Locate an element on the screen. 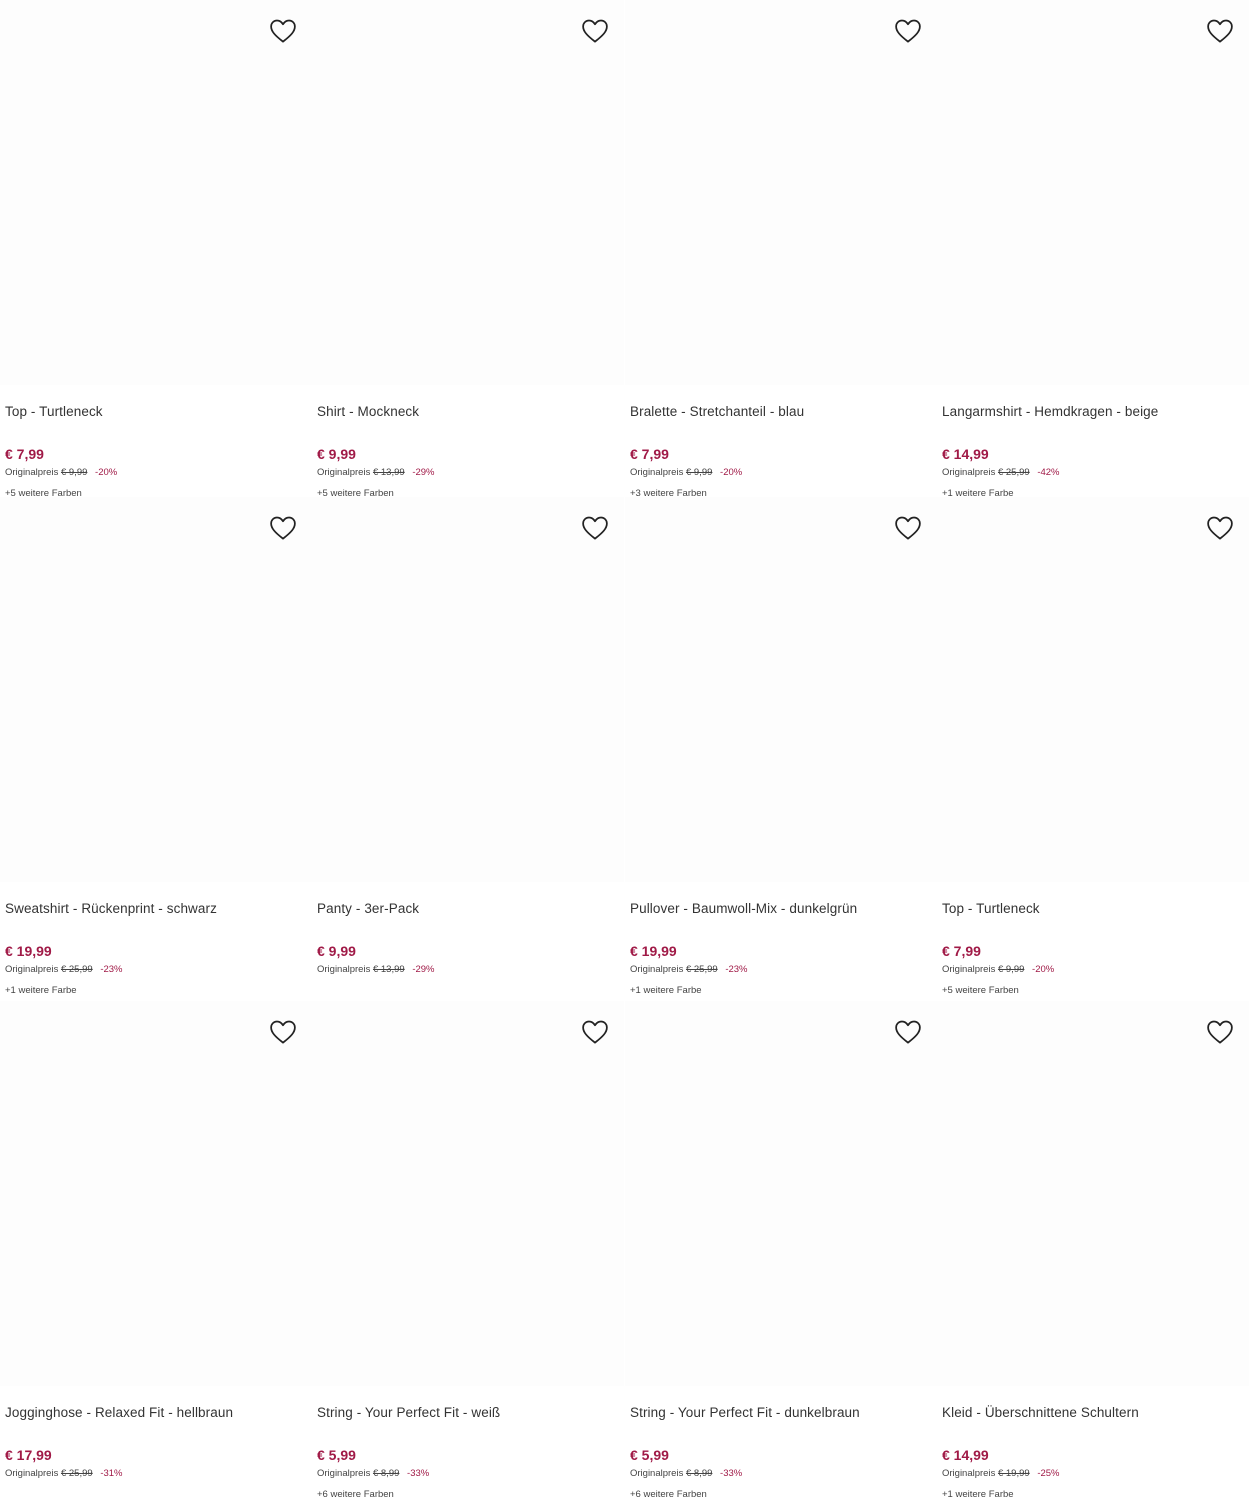 This screenshot has height=1506, width=1250. product-name: String - Your Perfect Fit - dunkelbraun is located at coordinates (745, 1412).